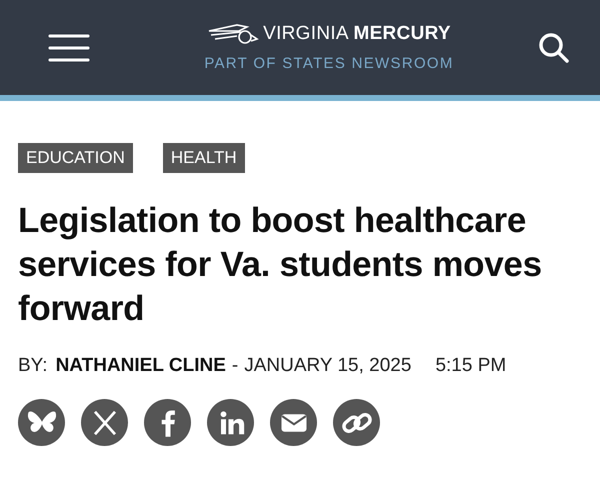  Describe the element at coordinates (470, 366) in the screenshot. I see `publish-time: 5:15 PM` at that location.